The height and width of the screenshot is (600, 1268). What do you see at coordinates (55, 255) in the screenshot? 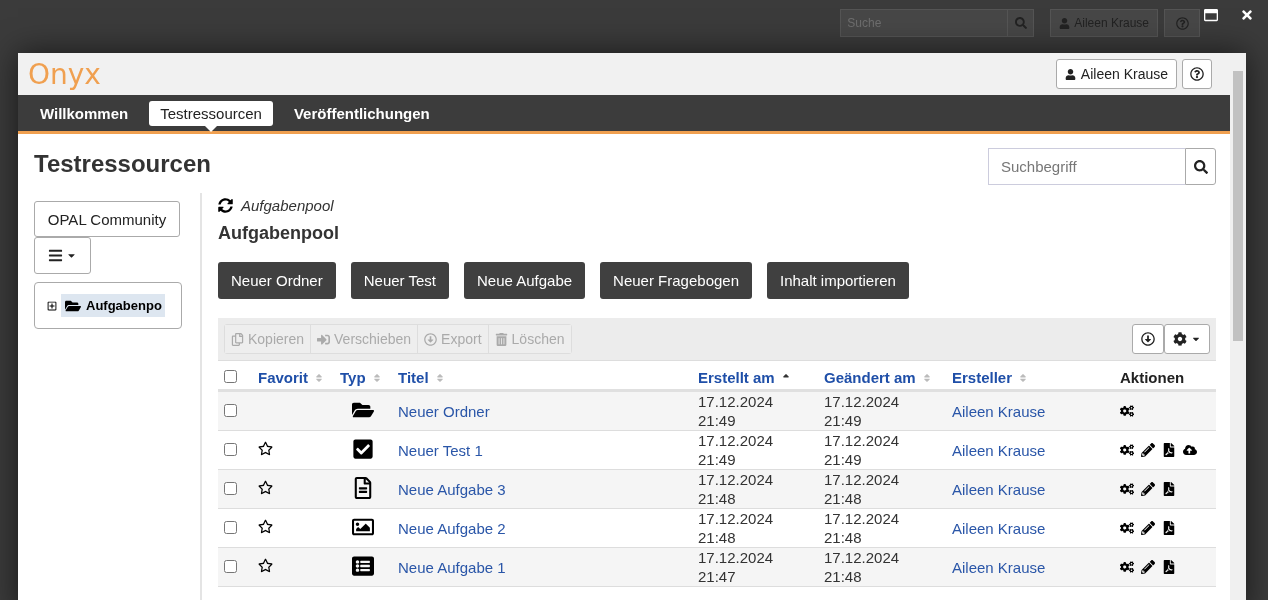
I see `menu-icon` at bounding box center [55, 255].